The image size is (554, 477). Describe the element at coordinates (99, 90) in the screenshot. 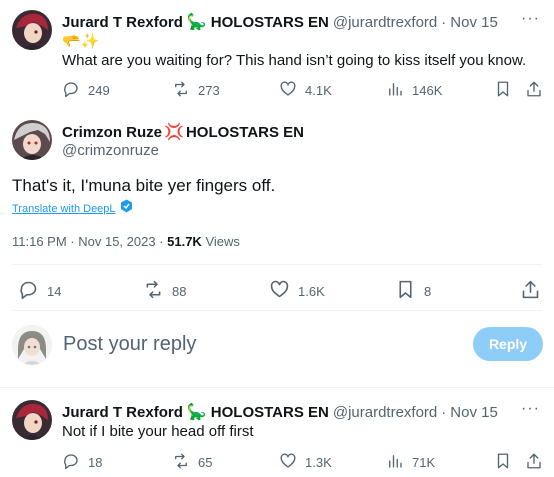

I see `reply-count: 249` at that location.